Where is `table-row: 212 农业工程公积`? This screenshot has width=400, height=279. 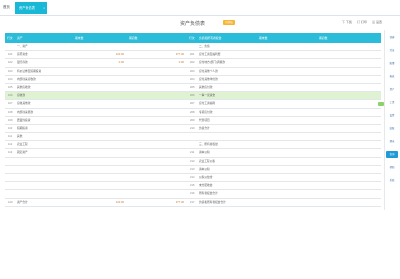
table-row: 212 农业工程公积 is located at coordinates (193, 162).